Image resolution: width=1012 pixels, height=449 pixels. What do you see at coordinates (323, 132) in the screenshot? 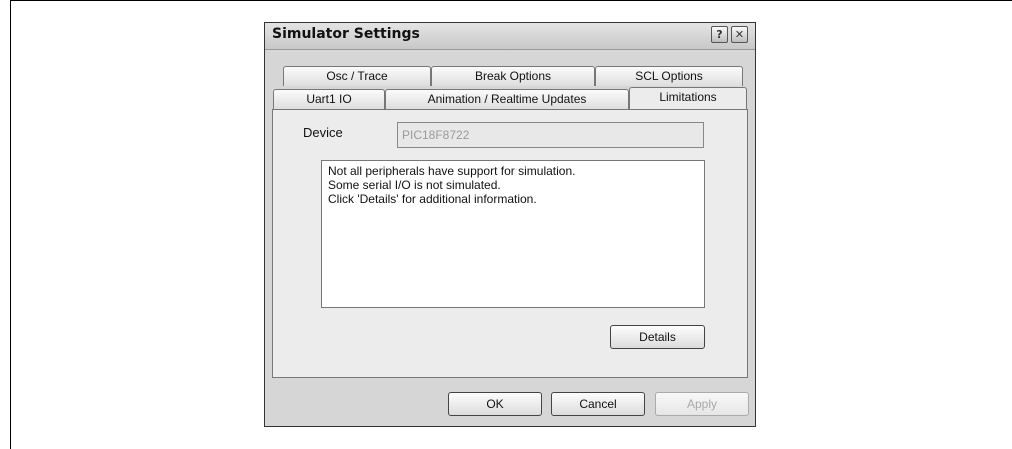
I see `device-label: Device` at bounding box center [323, 132].